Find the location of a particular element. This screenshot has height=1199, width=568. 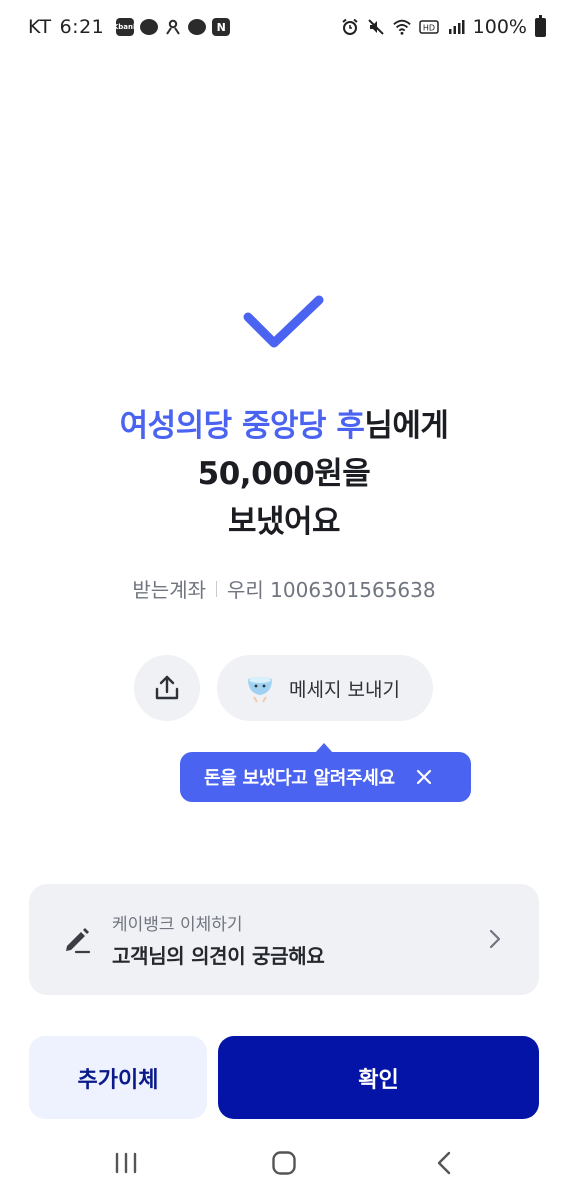

wifi-icon is located at coordinates (401, 27).